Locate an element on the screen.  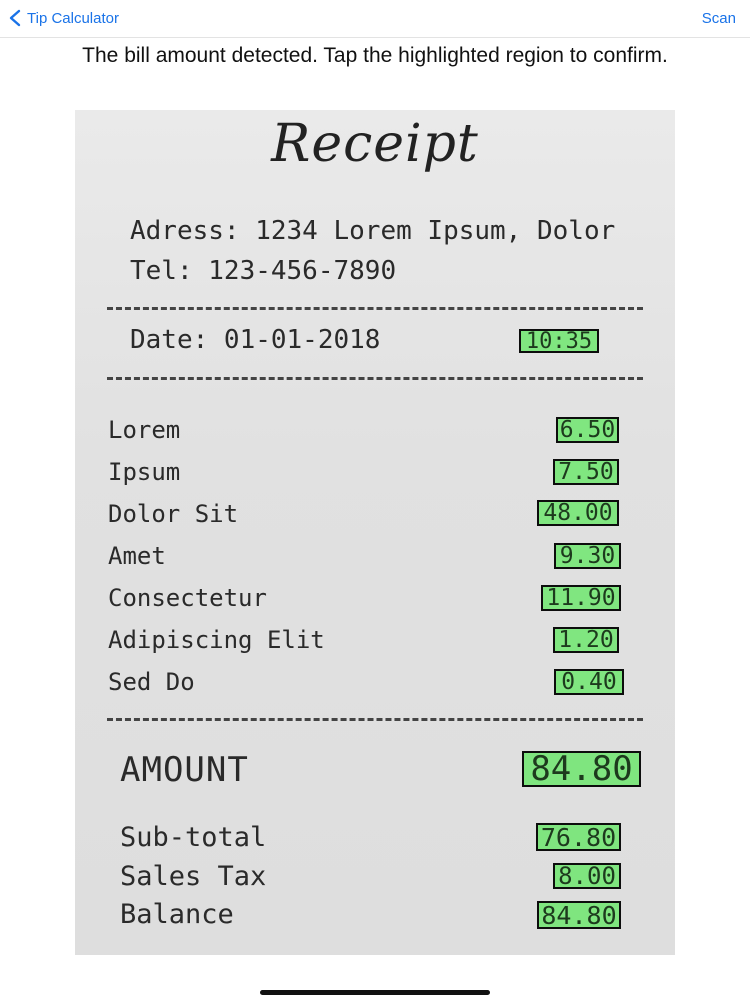
item-price-highlight: 48.00 is located at coordinates (578, 513).